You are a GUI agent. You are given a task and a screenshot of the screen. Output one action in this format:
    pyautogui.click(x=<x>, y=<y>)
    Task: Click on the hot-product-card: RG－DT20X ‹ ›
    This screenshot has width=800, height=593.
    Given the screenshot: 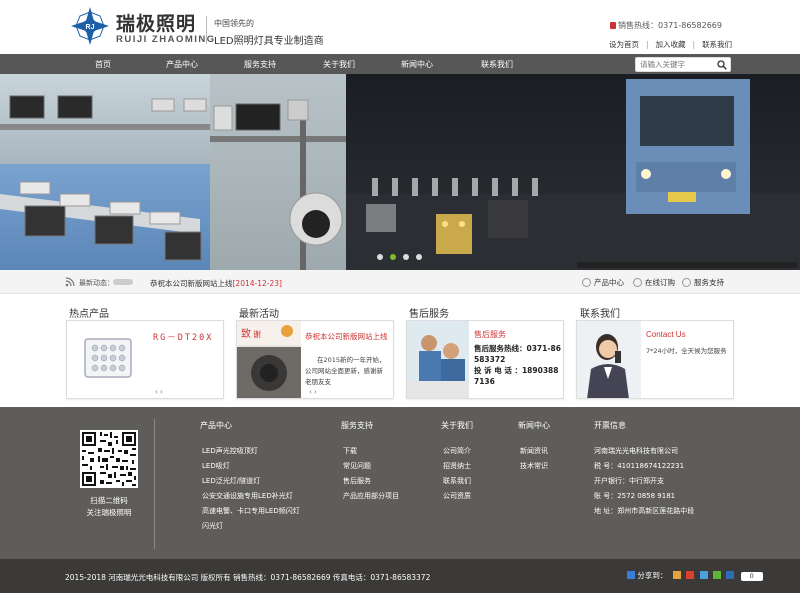 What is the action you would take?
    pyautogui.click(x=145, y=359)
    